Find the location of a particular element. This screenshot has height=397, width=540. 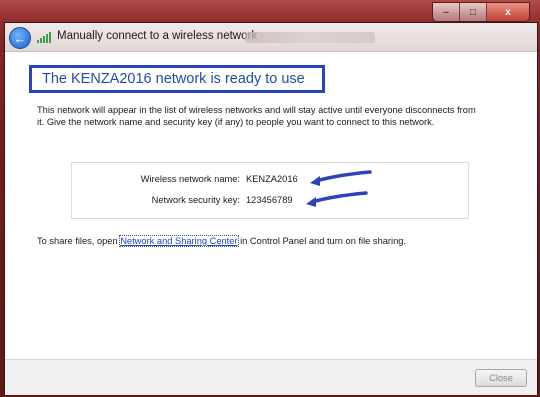

wireless-signal-icon is located at coordinates (44, 37).